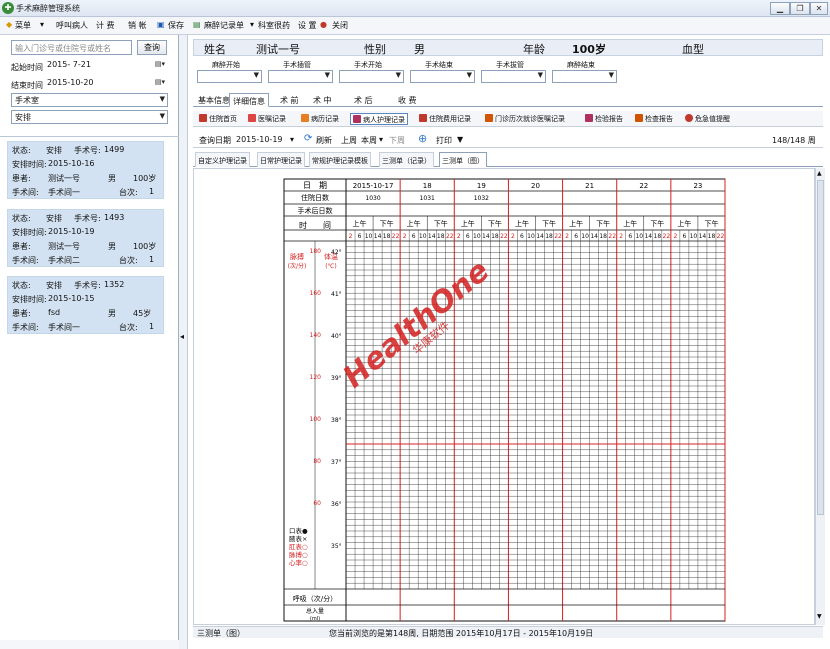  Describe the element at coordinates (820, 617) in the screenshot. I see `scroll-down-icon: ▼` at that location.